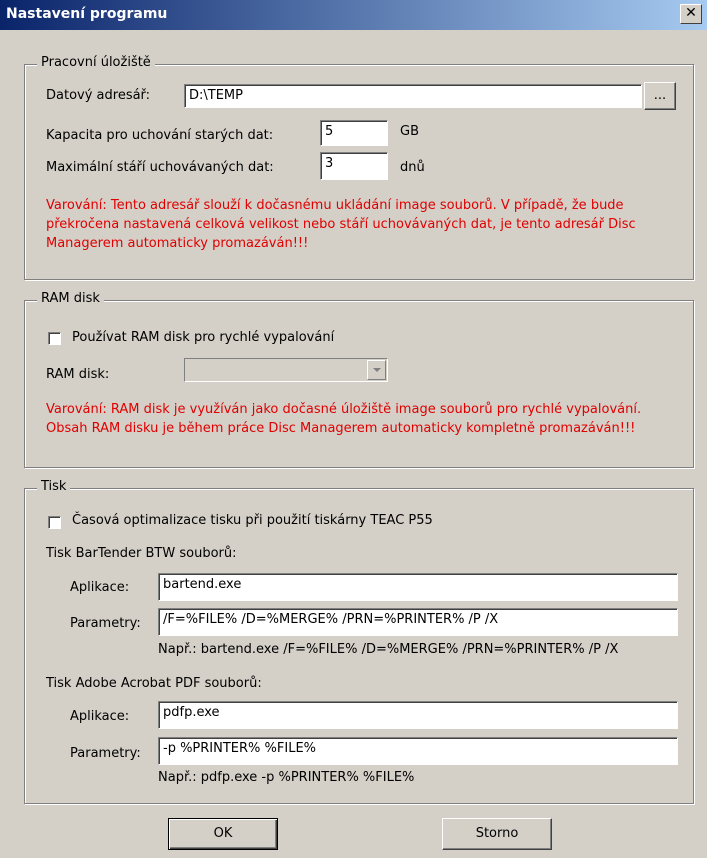 This screenshot has height=858, width=707. What do you see at coordinates (286, 777) in the screenshot?
I see `pdf-example: Např.: pdfp.exe -p %PRINTER% %FILE%` at bounding box center [286, 777].